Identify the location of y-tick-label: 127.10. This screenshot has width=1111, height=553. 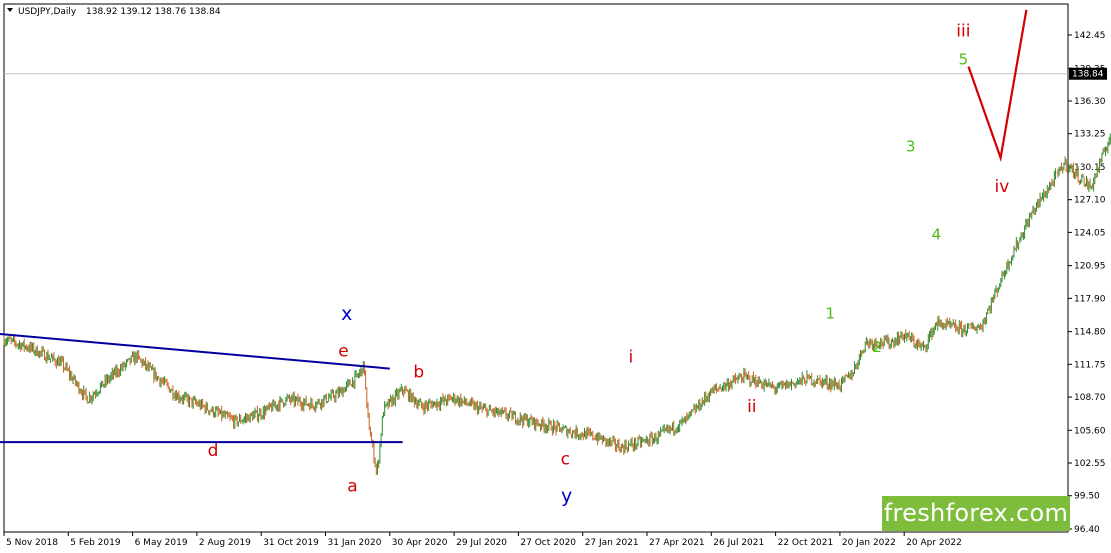
(1090, 201).